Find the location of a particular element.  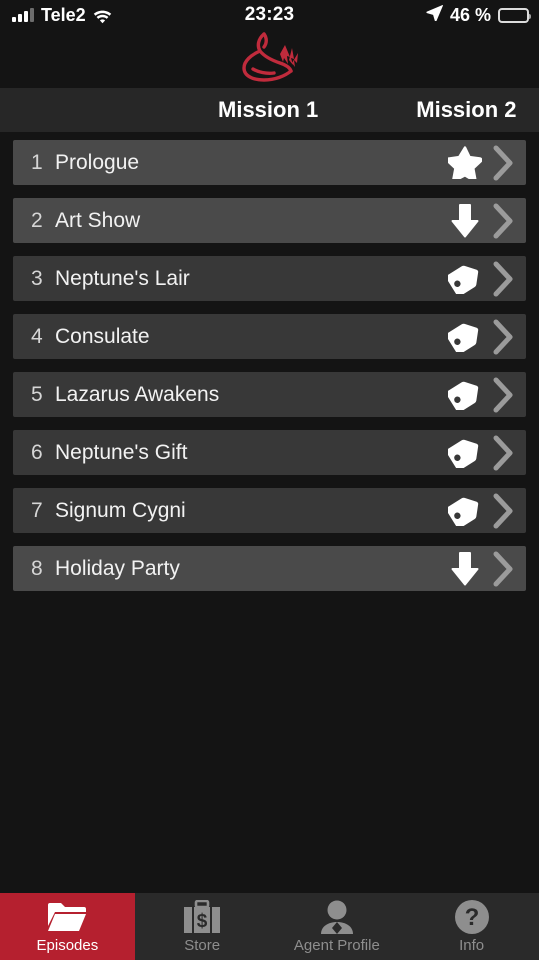

tab-label: Store is located at coordinates (202, 945).